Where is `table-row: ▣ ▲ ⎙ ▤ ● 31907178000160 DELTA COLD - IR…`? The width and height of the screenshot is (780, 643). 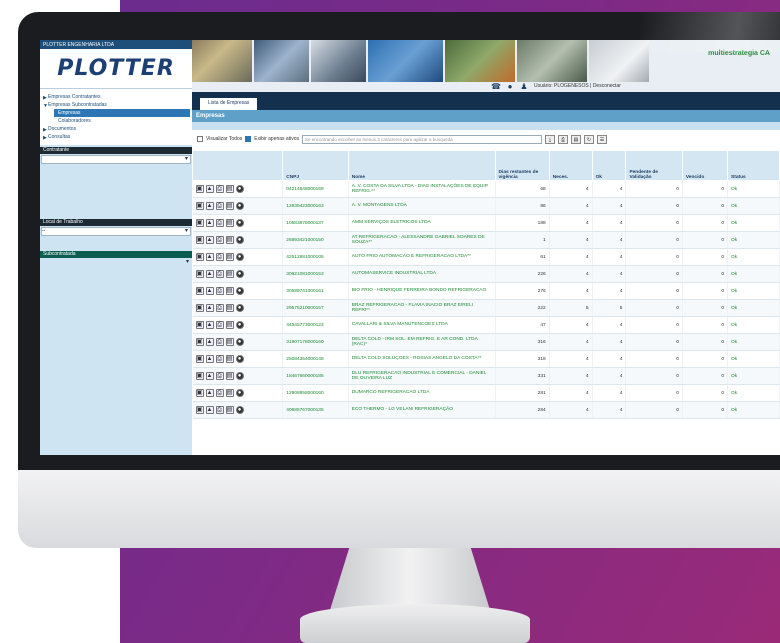
table-row: ▣ ▲ ⎙ ▤ ● 31907178000160 DELTA COLD - IR… is located at coordinates (486, 342).